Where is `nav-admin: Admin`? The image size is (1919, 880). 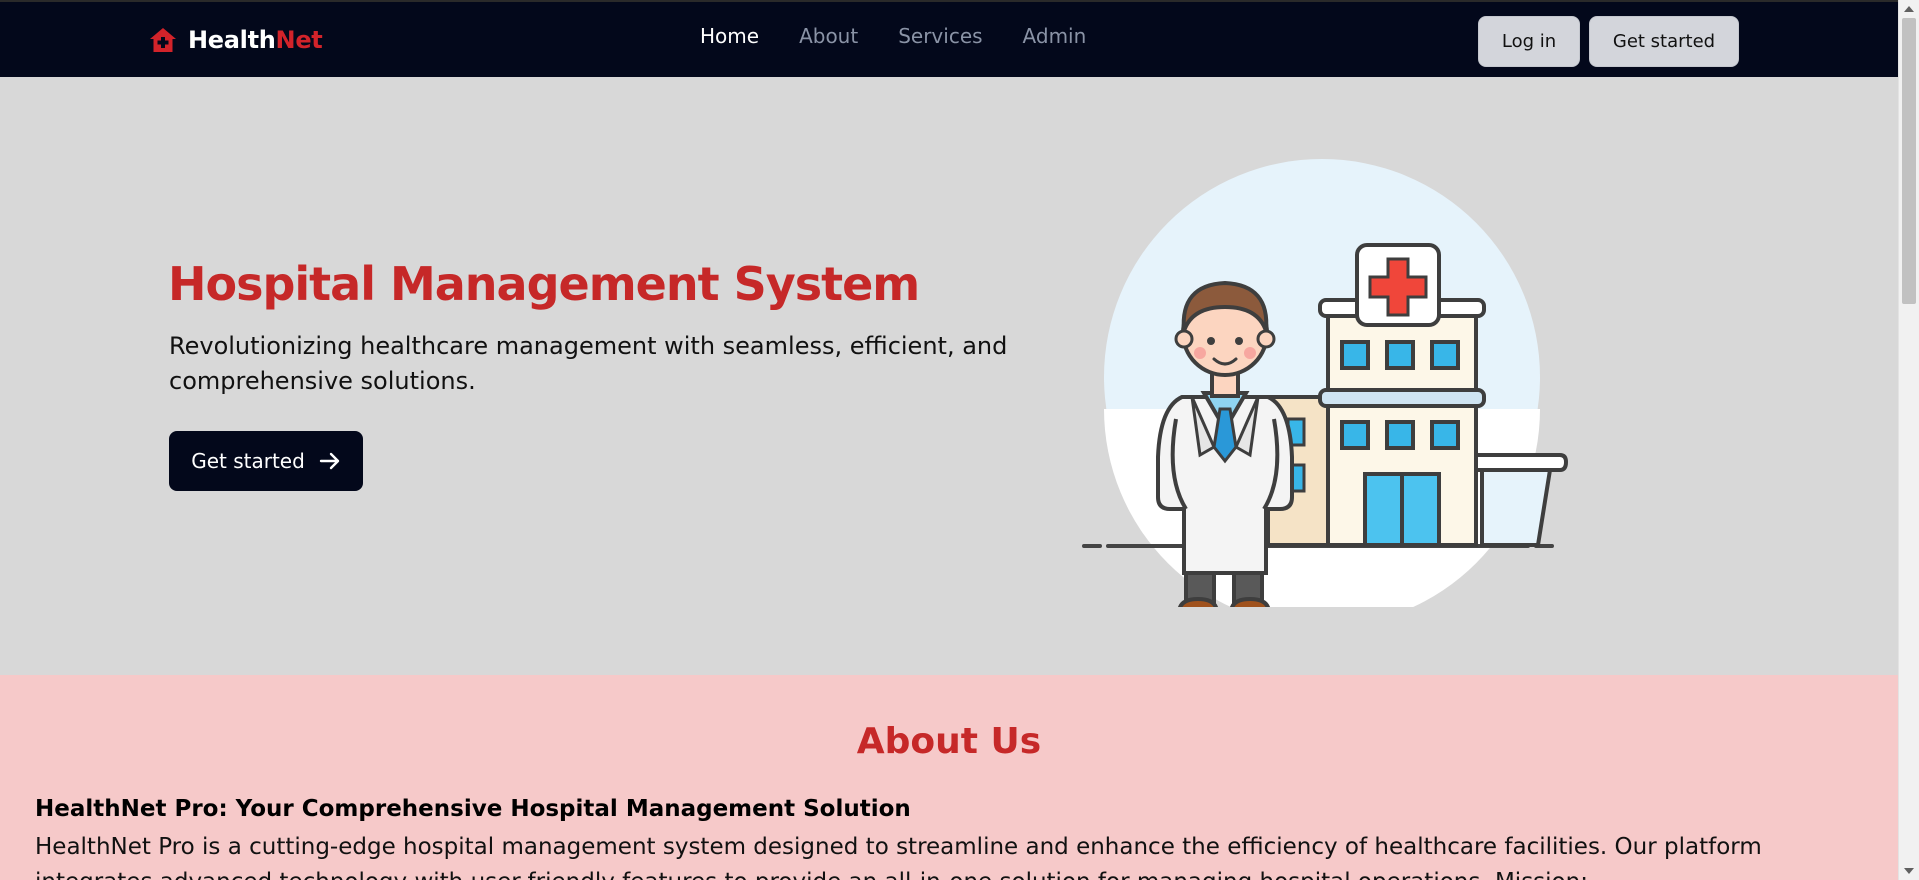
nav-admin: Admin is located at coordinates (1055, 36).